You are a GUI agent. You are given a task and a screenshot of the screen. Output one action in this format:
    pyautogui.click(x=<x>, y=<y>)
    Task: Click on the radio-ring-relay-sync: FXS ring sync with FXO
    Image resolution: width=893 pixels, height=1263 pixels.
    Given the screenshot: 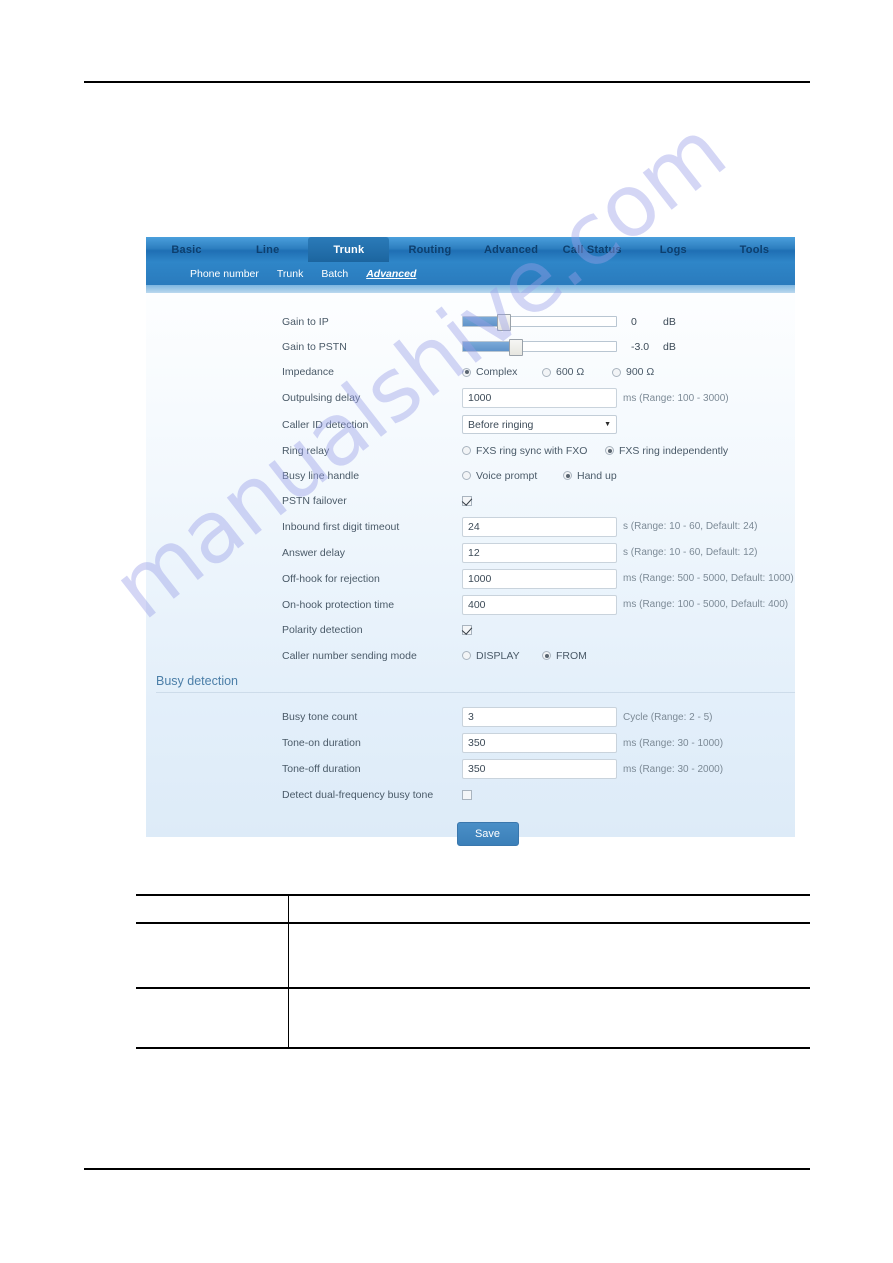 What is the action you would take?
    pyautogui.click(x=533, y=451)
    